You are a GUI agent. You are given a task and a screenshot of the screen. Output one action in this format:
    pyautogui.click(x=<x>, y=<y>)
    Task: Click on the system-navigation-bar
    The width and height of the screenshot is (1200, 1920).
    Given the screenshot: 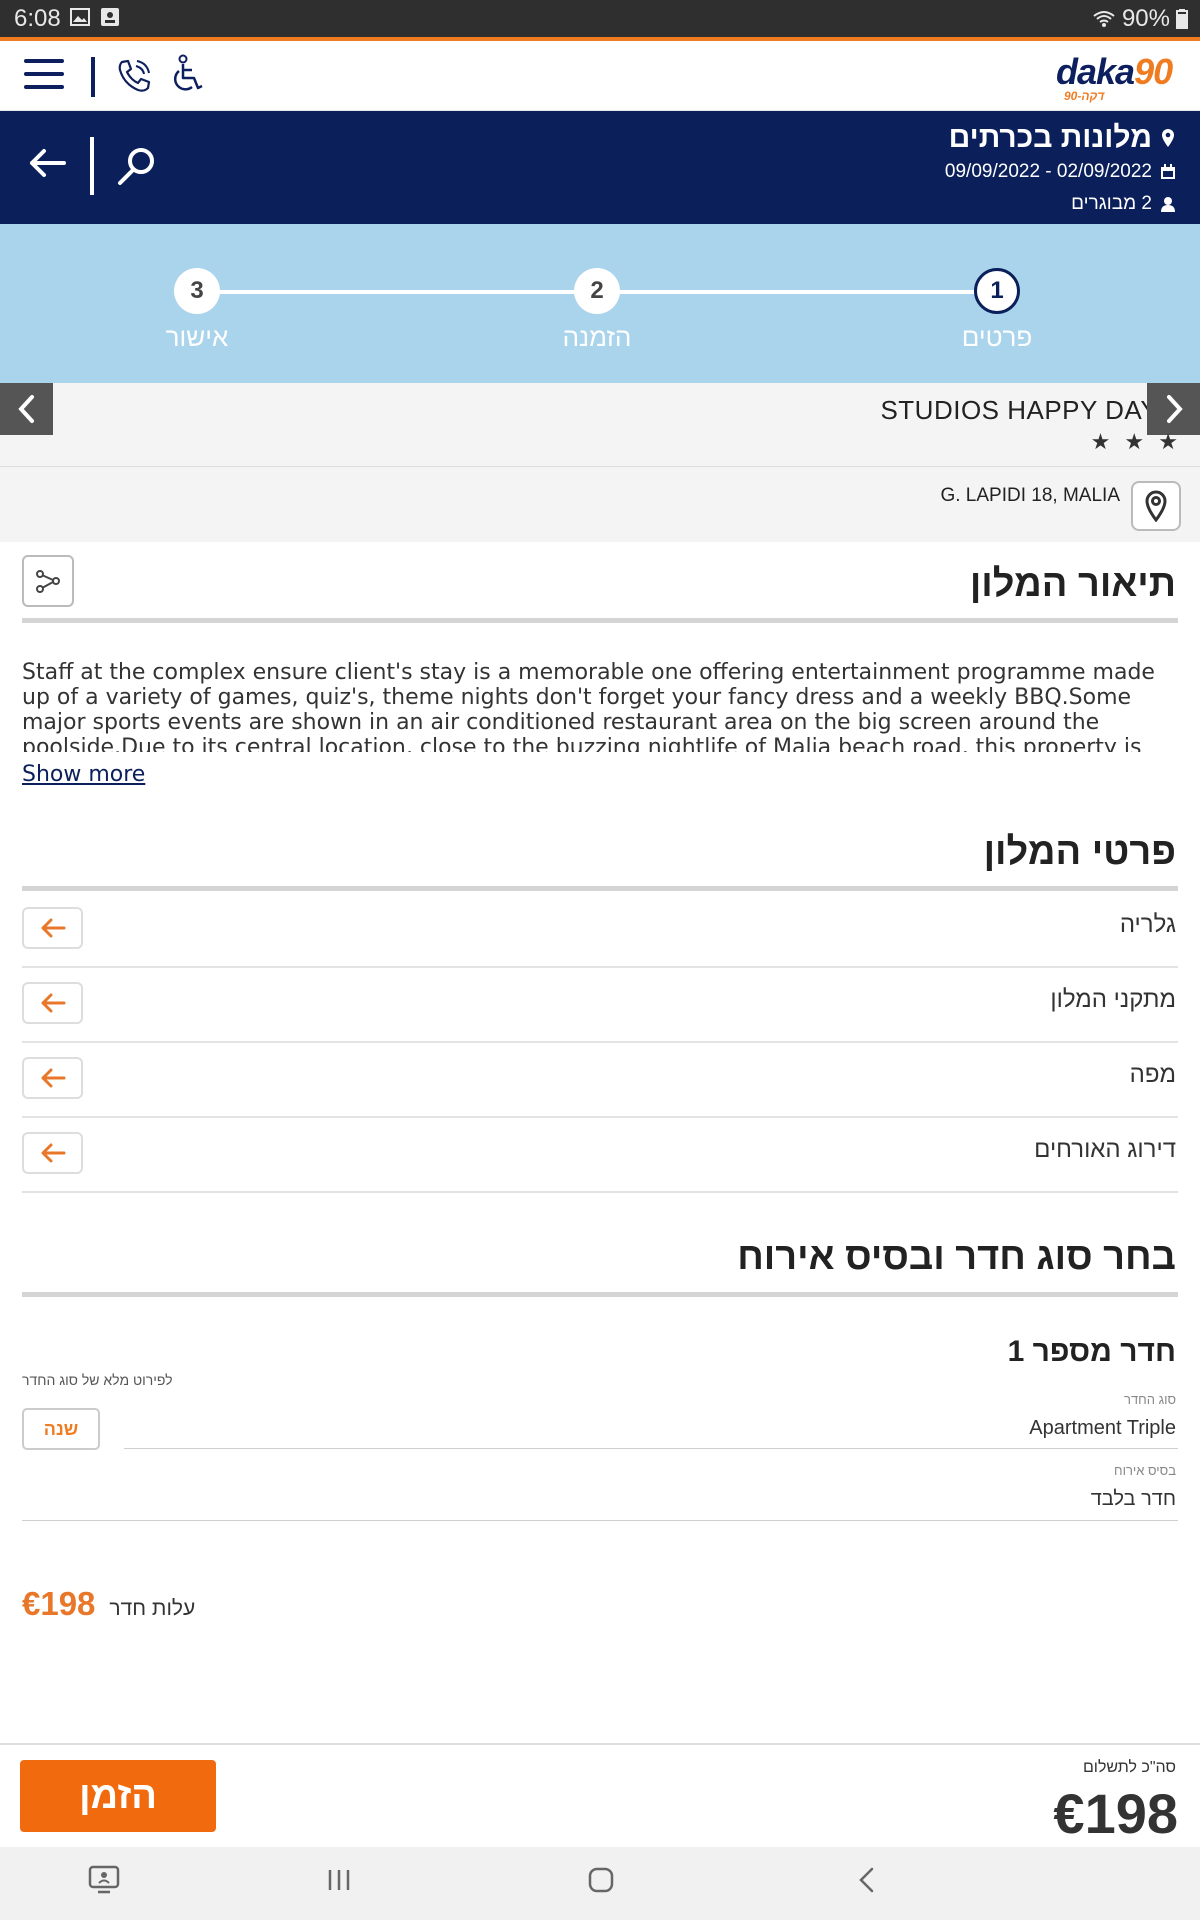 What is the action you would take?
    pyautogui.click(x=600, y=1883)
    